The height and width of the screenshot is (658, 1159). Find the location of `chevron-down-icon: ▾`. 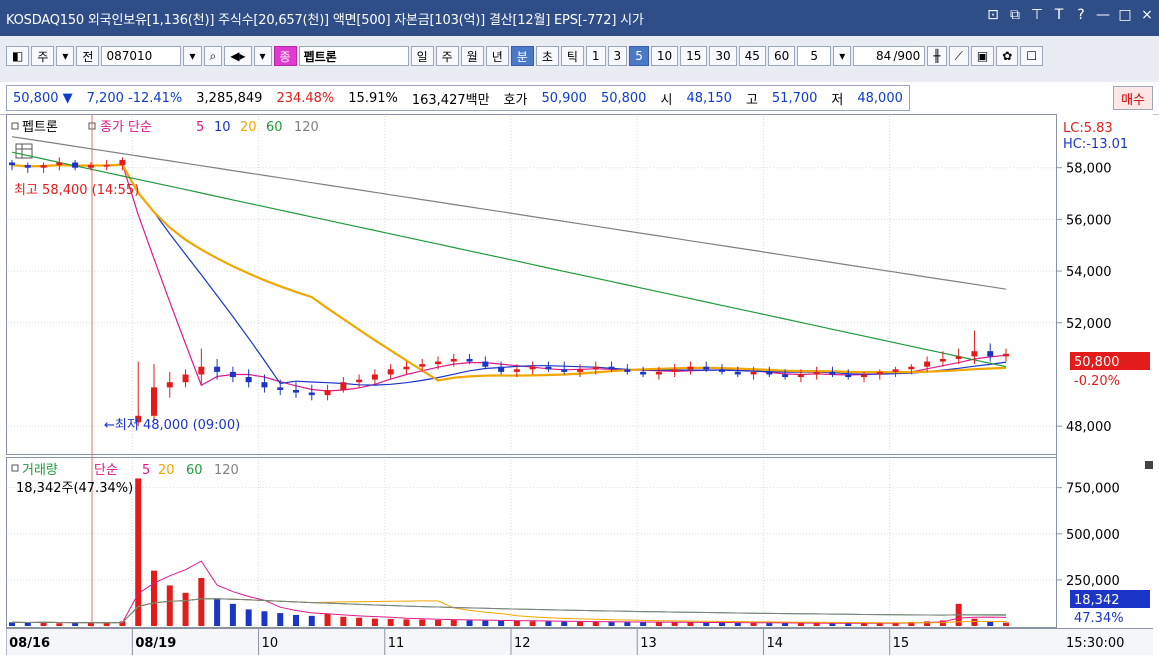

chevron-down-icon: ▾ is located at coordinates (65, 56).